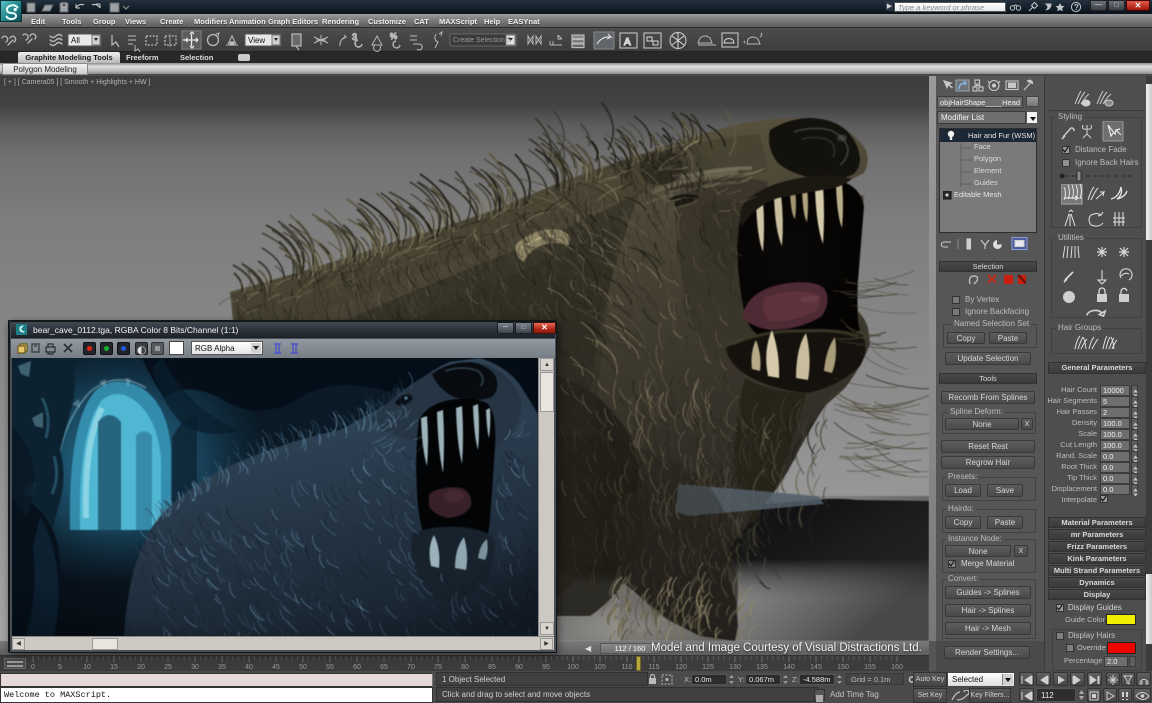 This screenshot has width=1152, height=703. What do you see at coordinates (762, 667) in the screenshot?
I see `svg-text: 135` at bounding box center [762, 667].